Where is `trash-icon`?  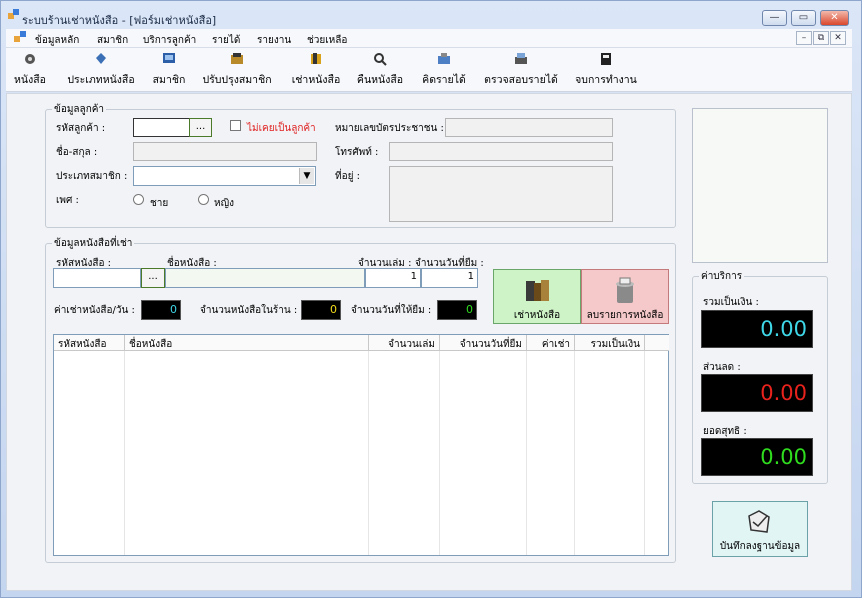 trash-icon is located at coordinates (625, 290).